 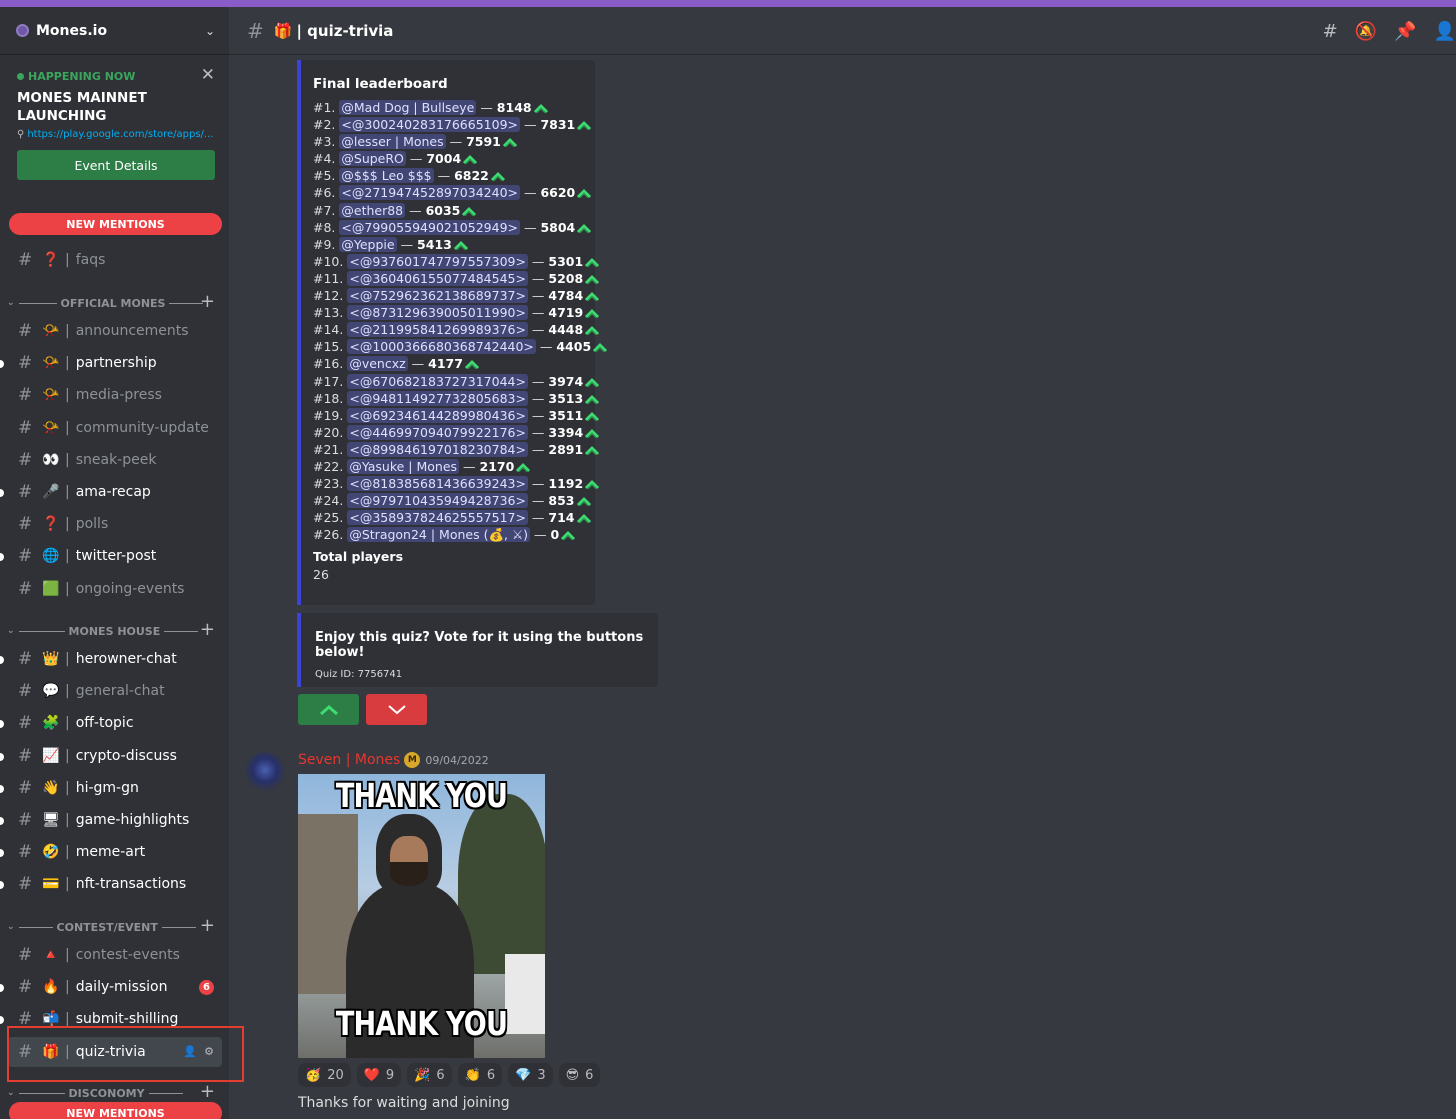 What do you see at coordinates (111, 363) in the screenshot?
I see `channel-partnership: # 📯 | partnership` at bounding box center [111, 363].